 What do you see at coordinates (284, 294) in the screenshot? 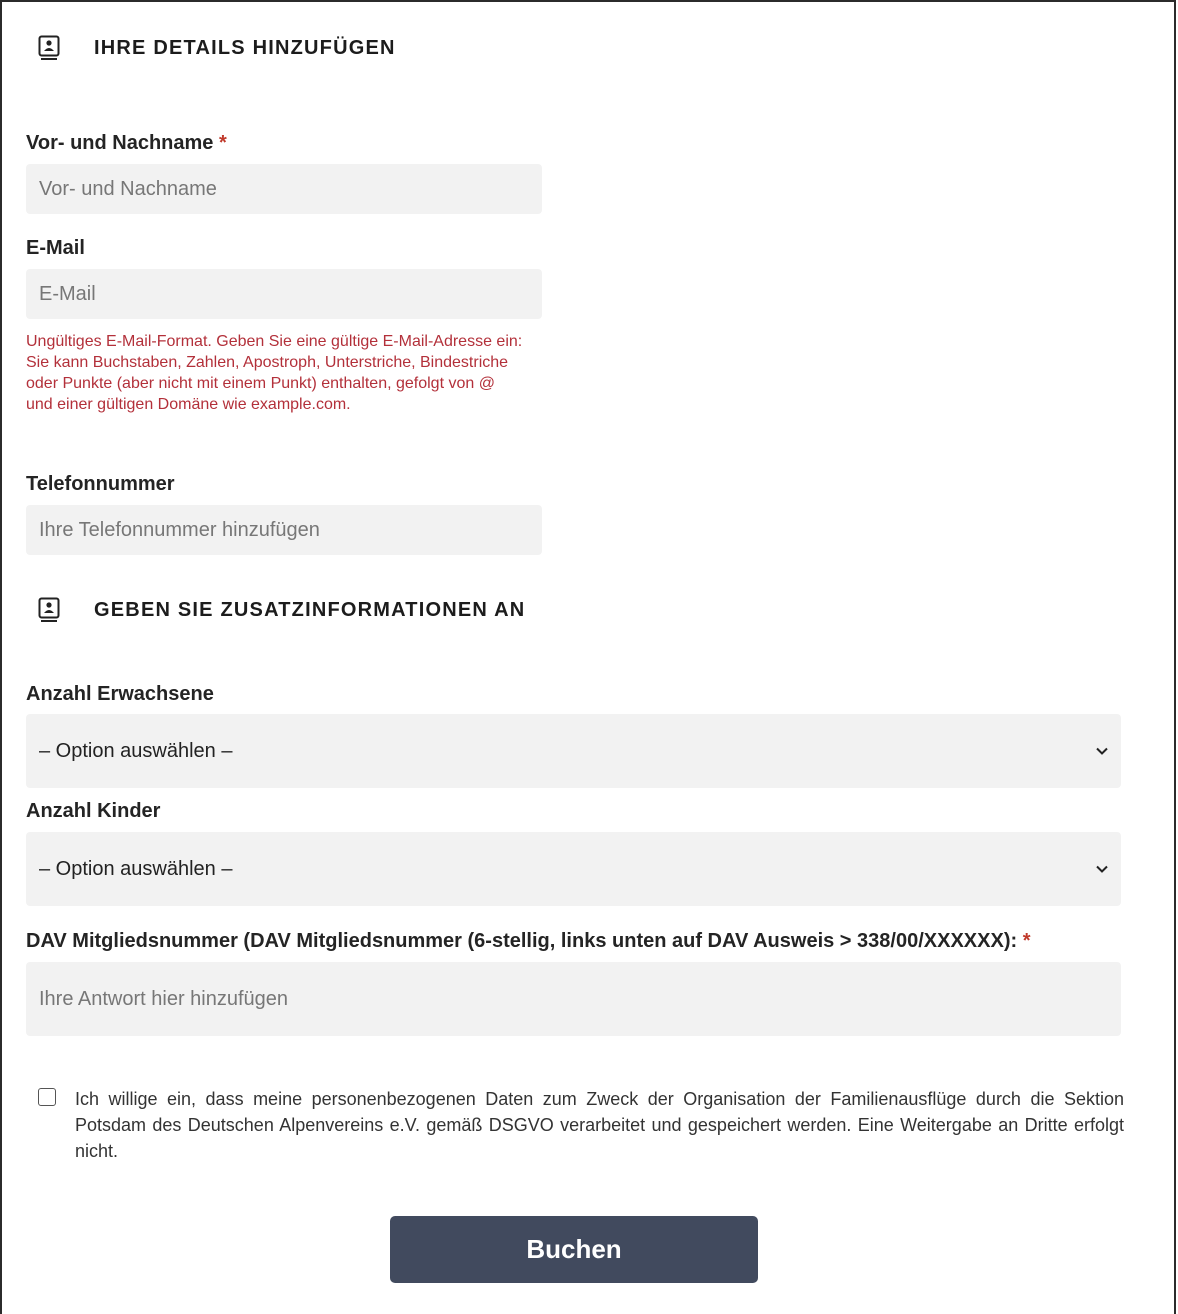
I see `email-input` at bounding box center [284, 294].